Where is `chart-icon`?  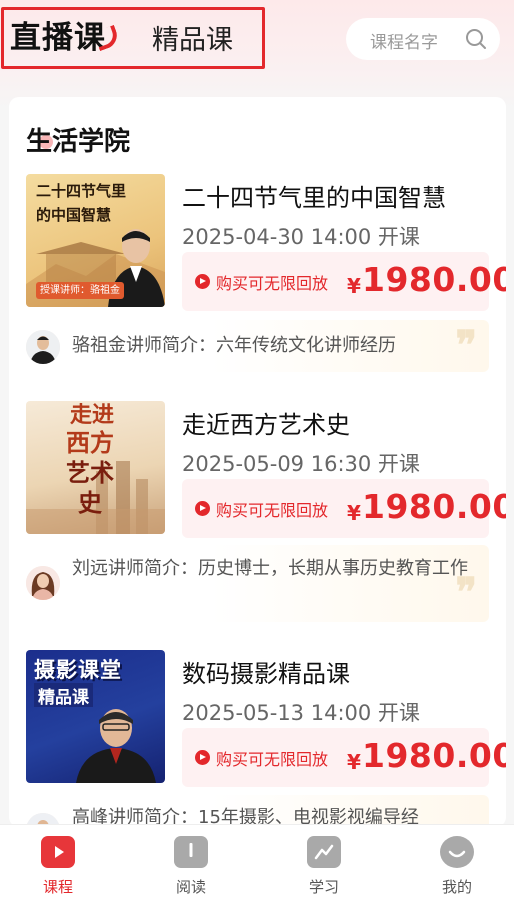 chart-icon is located at coordinates (324, 852).